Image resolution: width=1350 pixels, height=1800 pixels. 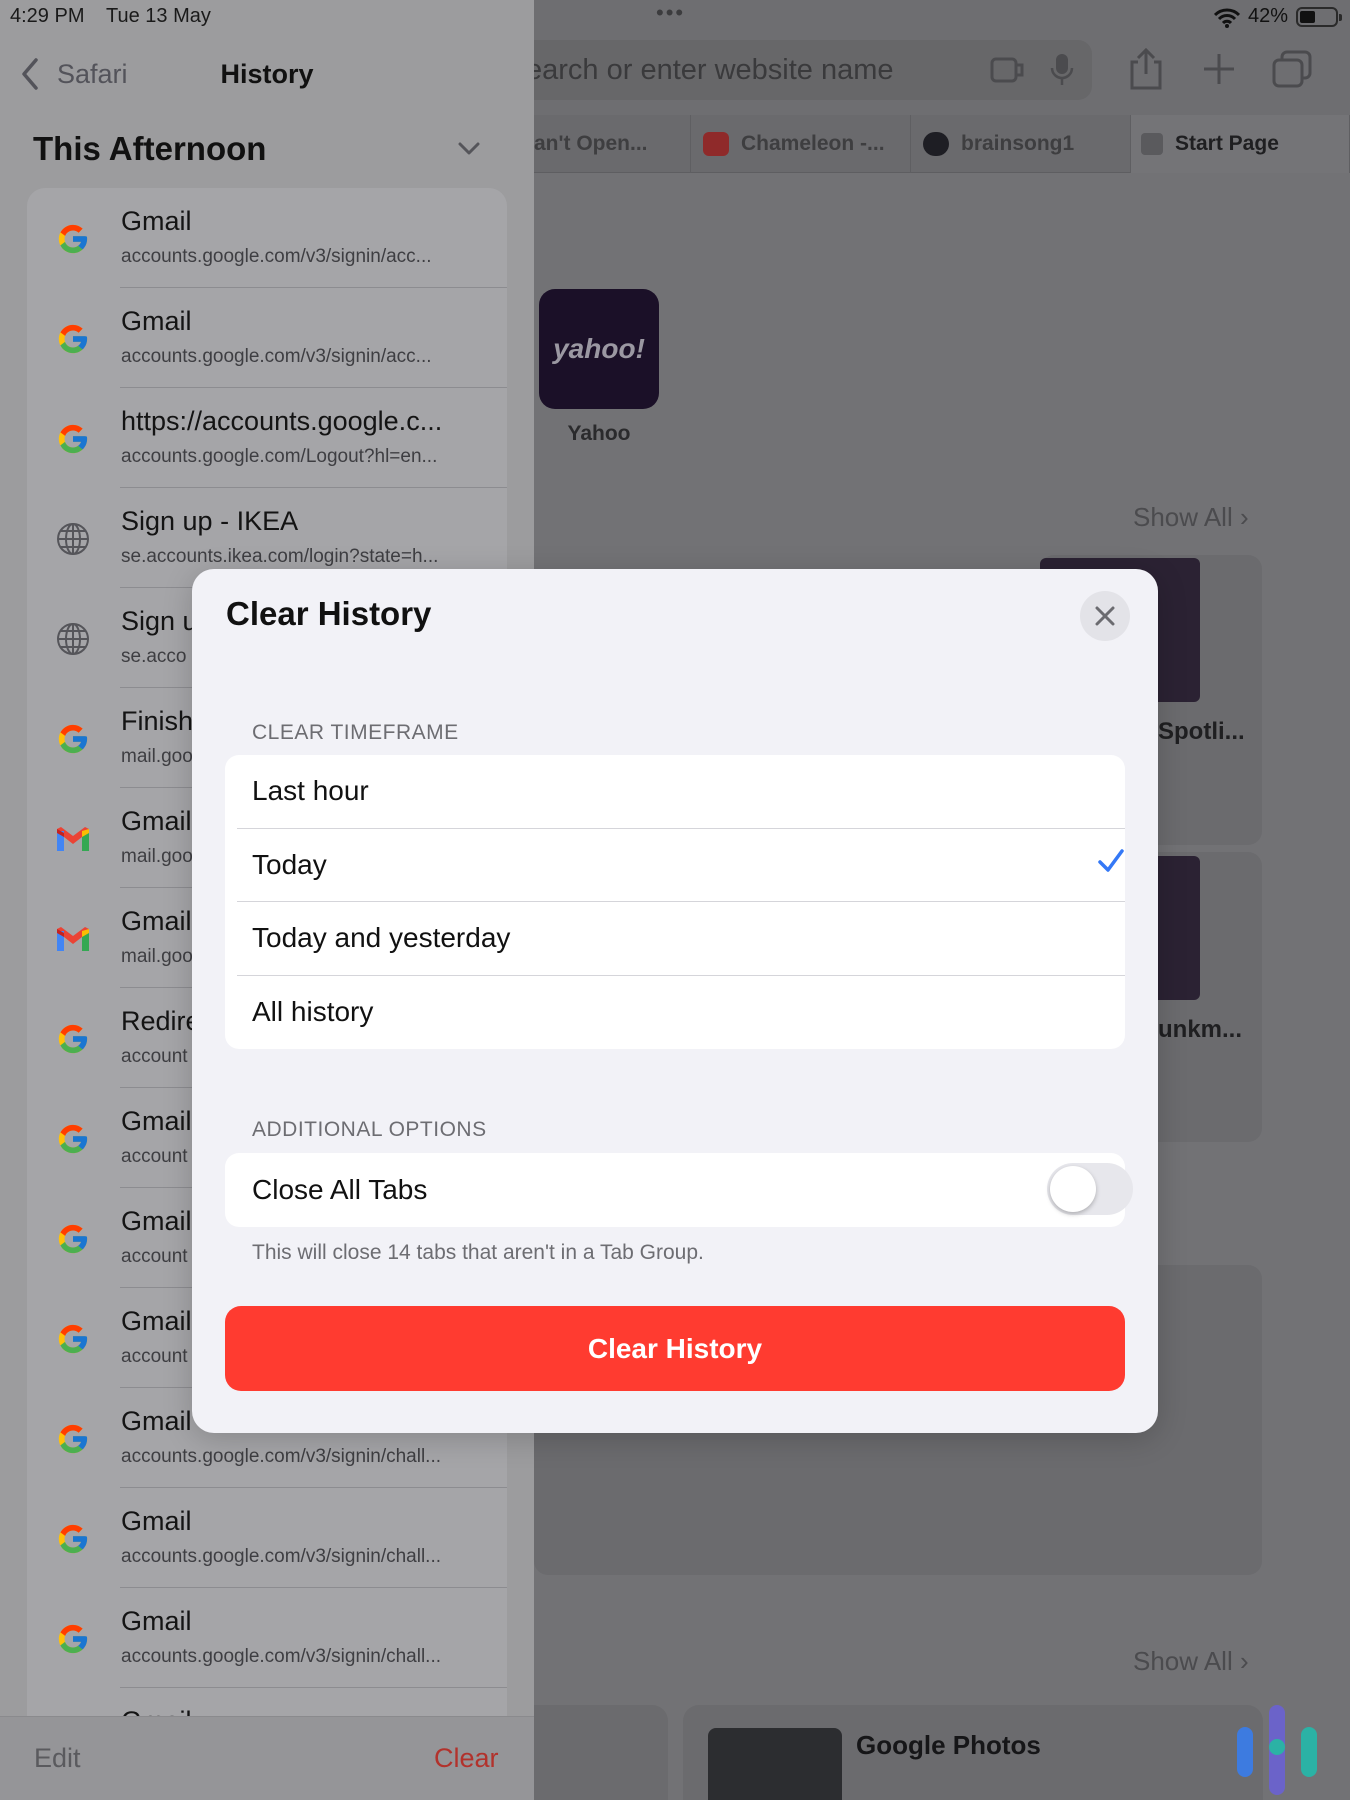 What do you see at coordinates (57, 1758) in the screenshot?
I see `edit-button: Edit` at bounding box center [57, 1758].